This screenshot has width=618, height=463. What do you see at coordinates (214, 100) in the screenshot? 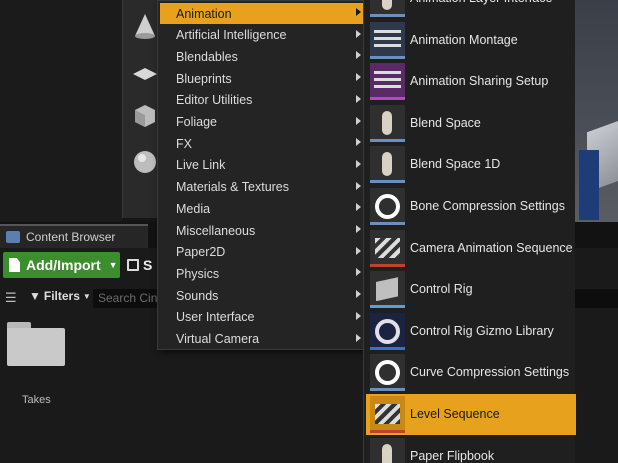
I see `menu-item-label: Editor Utilities` at bounding box center [214, 100].